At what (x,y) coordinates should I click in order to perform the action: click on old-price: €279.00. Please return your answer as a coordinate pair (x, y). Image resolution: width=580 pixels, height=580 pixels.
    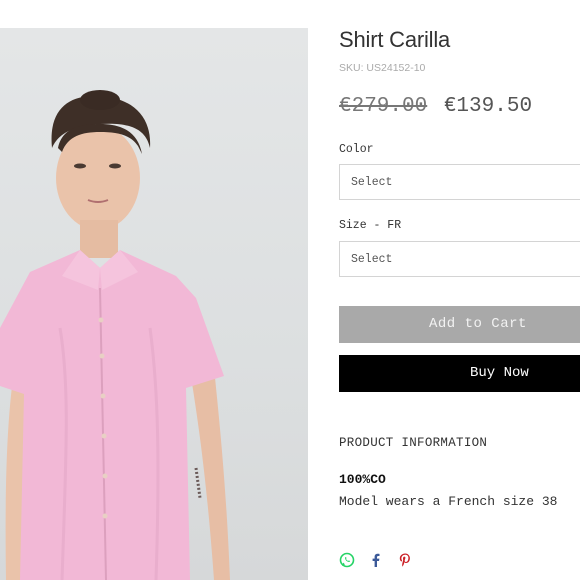
    Looking at the image, I should click on (383, 106).